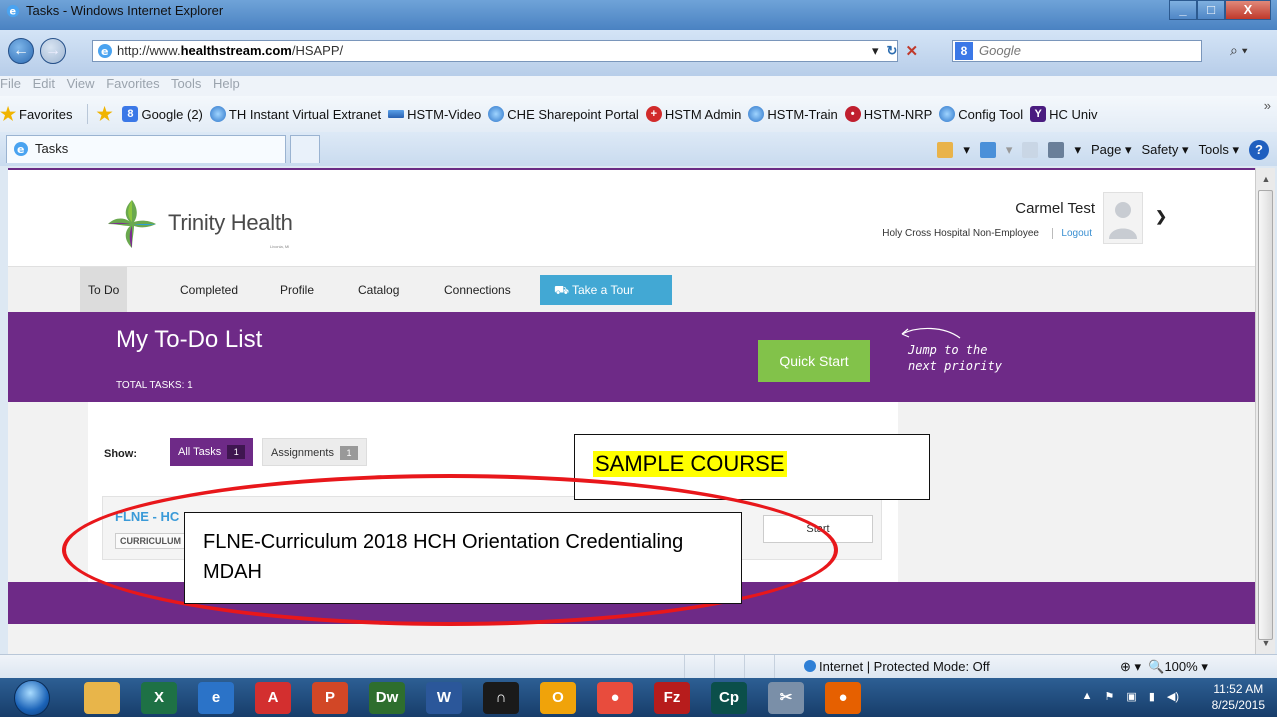  What do you see at coordinates (495, 51) in the screenshot?
I see `address-bar: e http://www.healthstream.com/HSAPP/` at bounding box center [495, 51].